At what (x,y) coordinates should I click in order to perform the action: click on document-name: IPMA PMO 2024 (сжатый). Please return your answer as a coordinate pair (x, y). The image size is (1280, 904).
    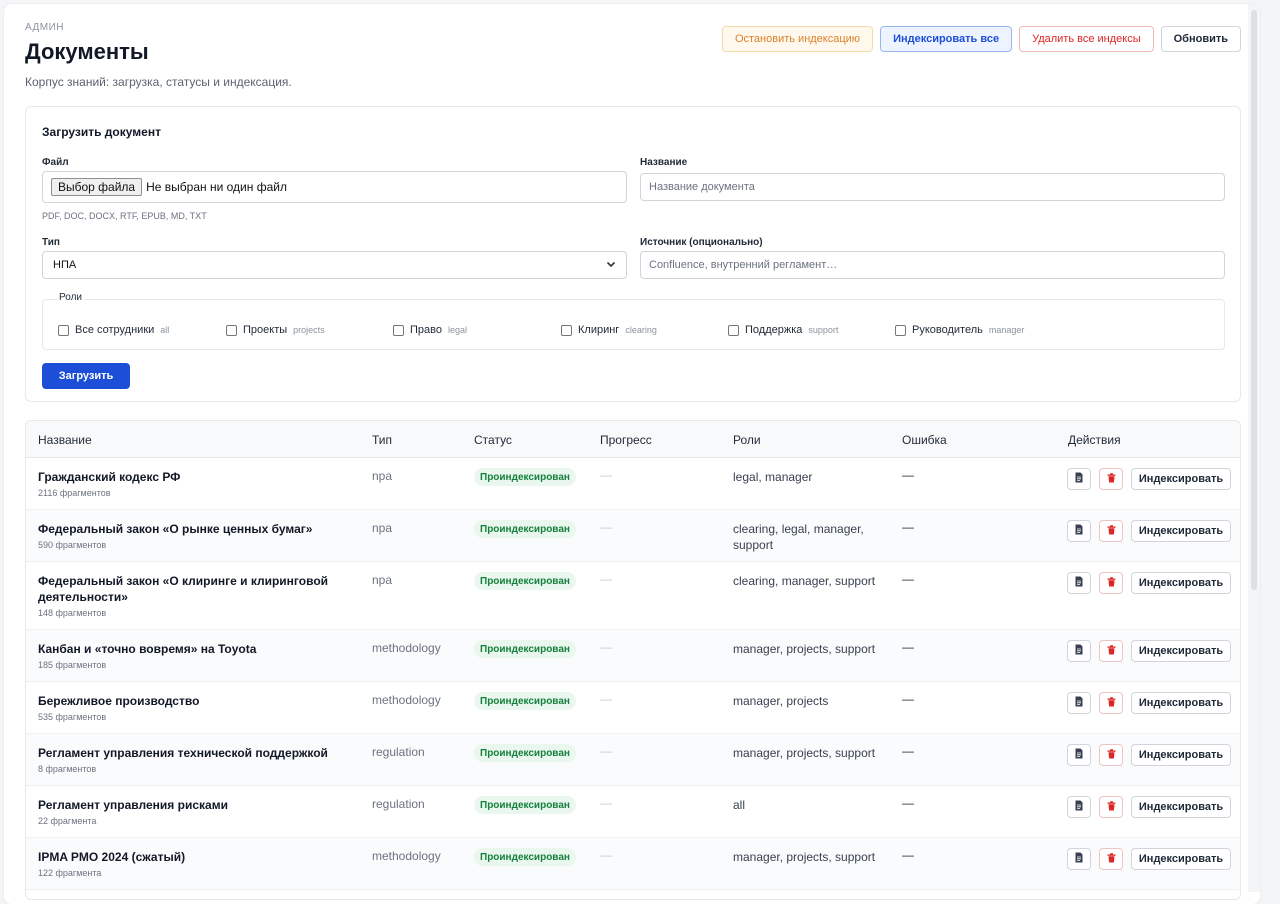
    Looking at the image, I should click on (112, 857).